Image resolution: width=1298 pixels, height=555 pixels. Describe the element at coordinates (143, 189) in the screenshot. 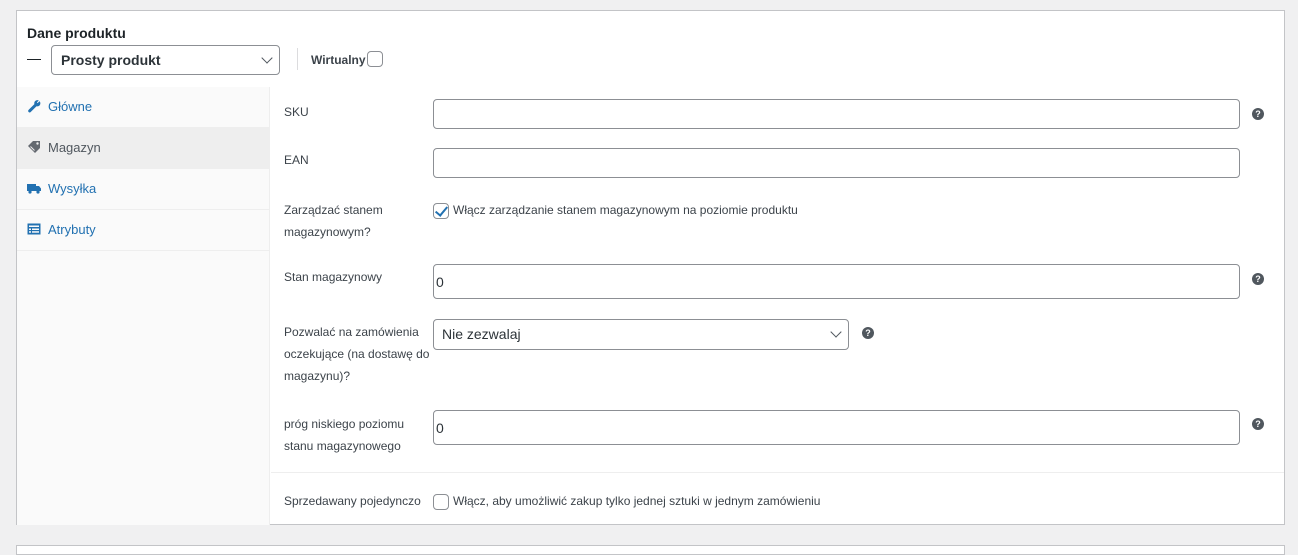

I see `tab-shipping: Wysyłka` at that location.